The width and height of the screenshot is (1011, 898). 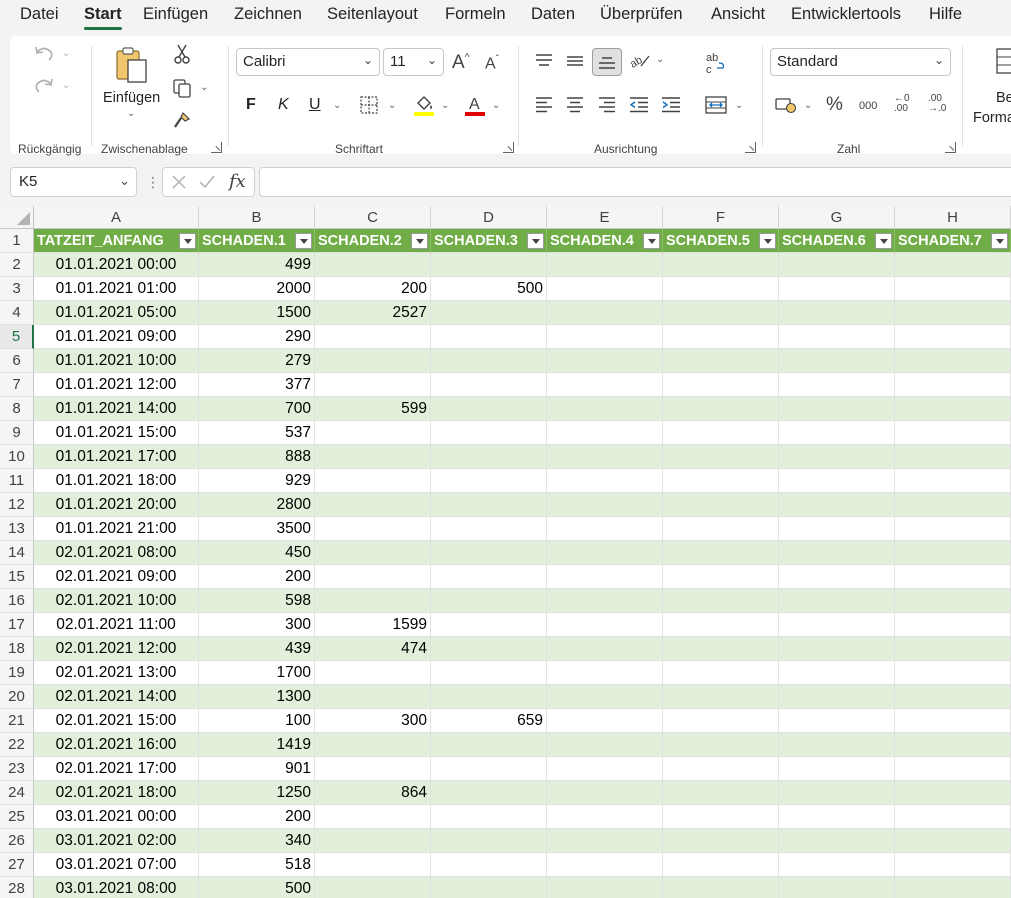 What do you see at coordinates (116, 505) in the screenshot?
I see `table-cell: 01.01.2021 20:00` at bounding box center [116, 505].